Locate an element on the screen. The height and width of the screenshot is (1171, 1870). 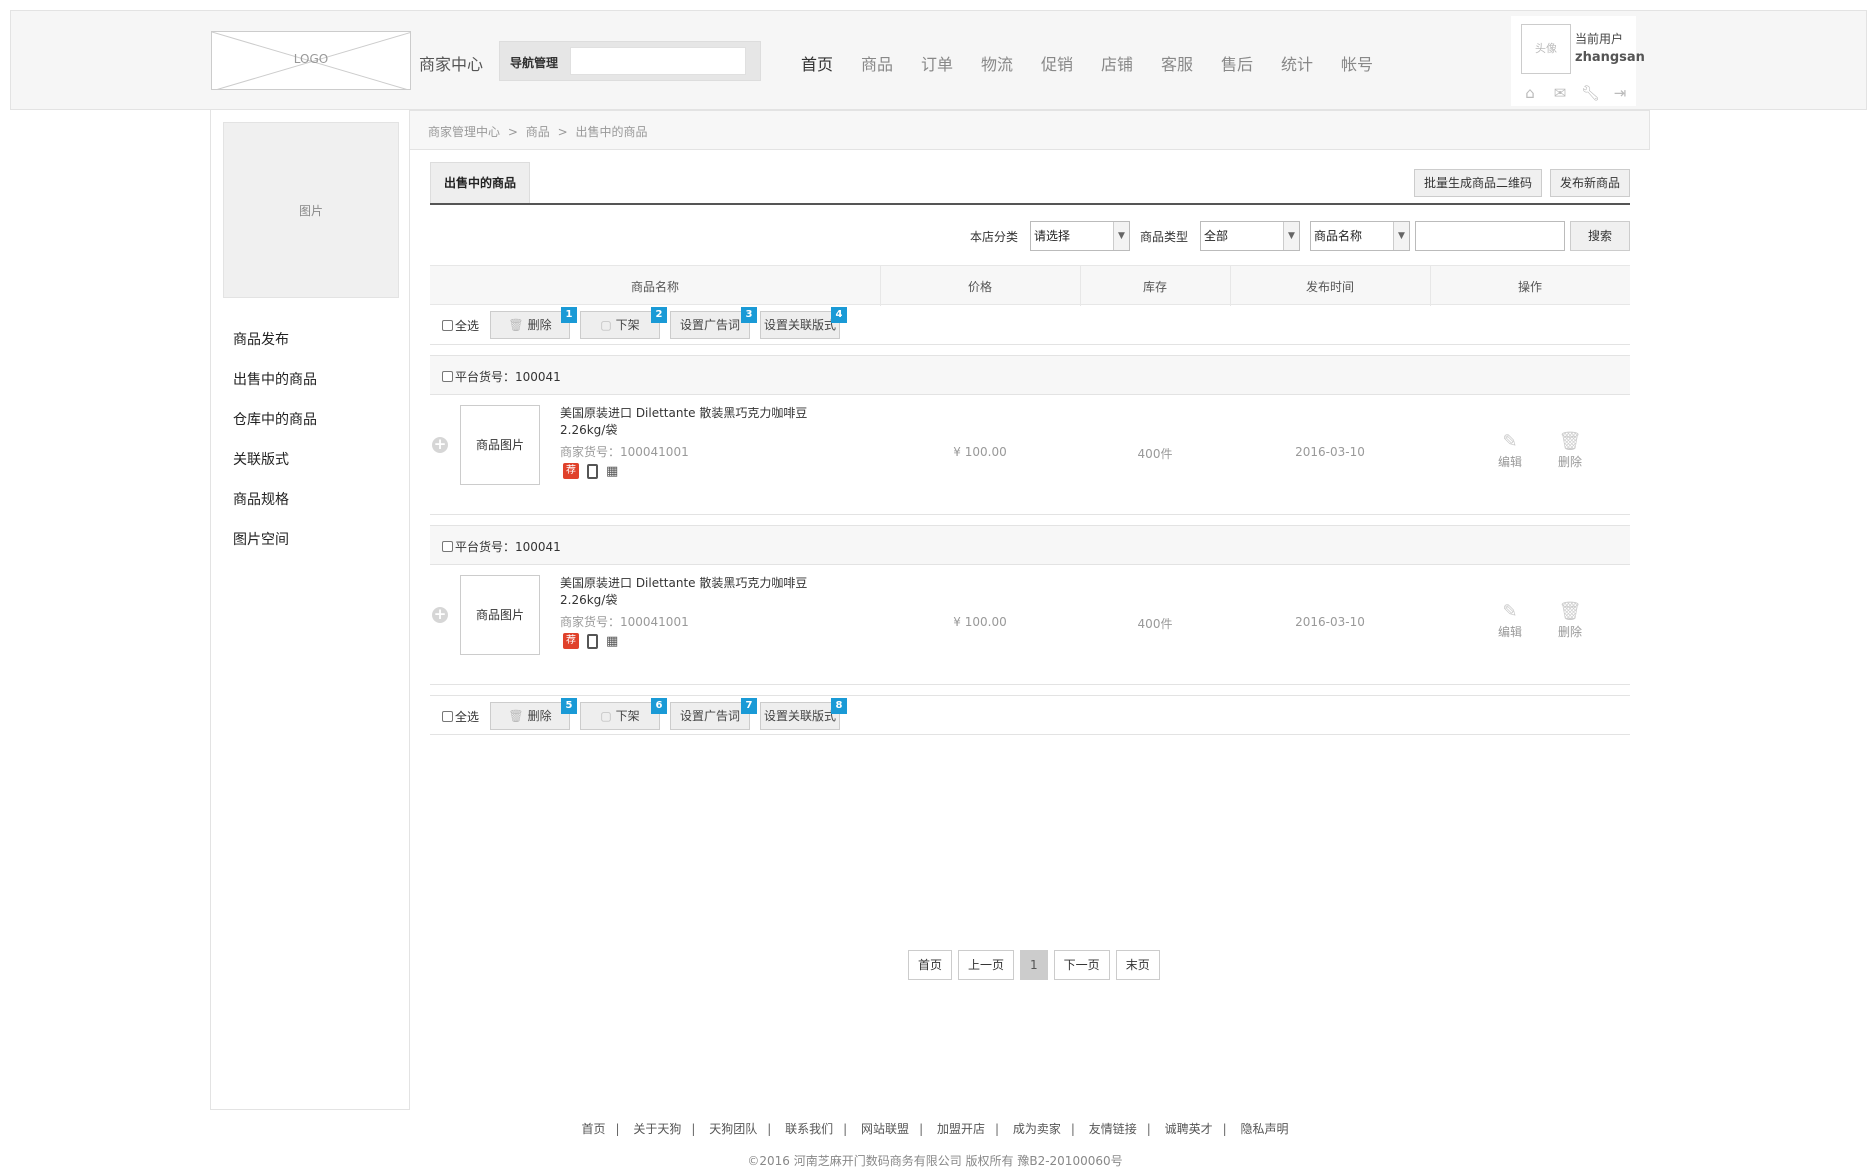
delete-label: 删除 is located at coordinates (1569, 462).